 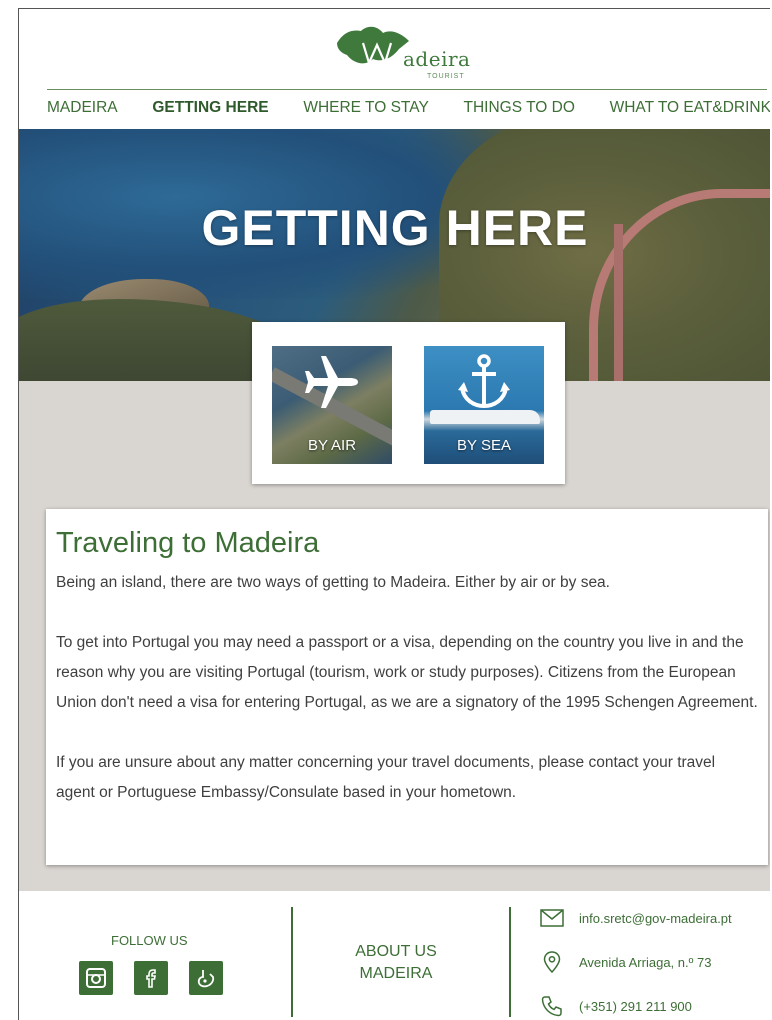 What do you see at coordinates (408, 403) in the screenshot?
I see `travel-options-panel: BY AIR BY SEA` at bounding box center [408, 403].